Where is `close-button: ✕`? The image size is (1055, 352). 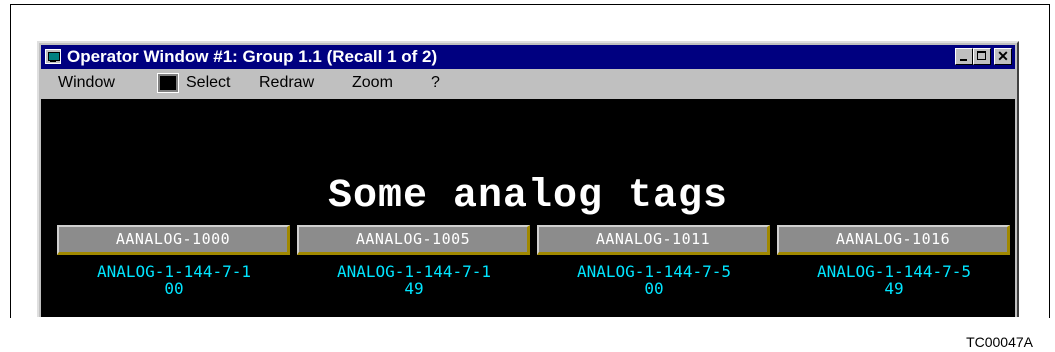
close-button: ✕ is located at coordinates (1003, 56).